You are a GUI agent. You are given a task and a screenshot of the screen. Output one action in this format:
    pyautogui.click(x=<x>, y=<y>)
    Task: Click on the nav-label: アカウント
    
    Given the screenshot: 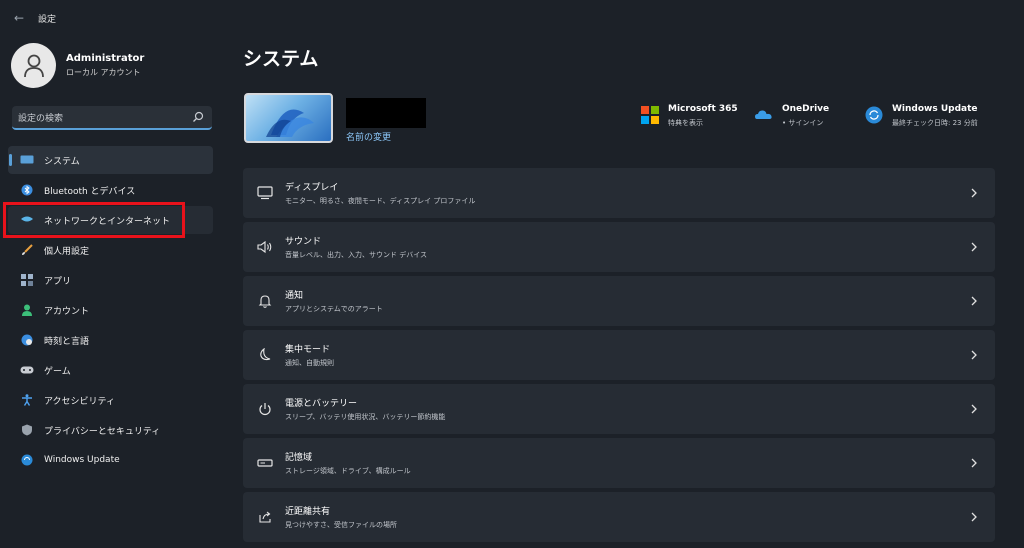 What is the action you would take?
    pyautogui.click(x=67, y=311)
    